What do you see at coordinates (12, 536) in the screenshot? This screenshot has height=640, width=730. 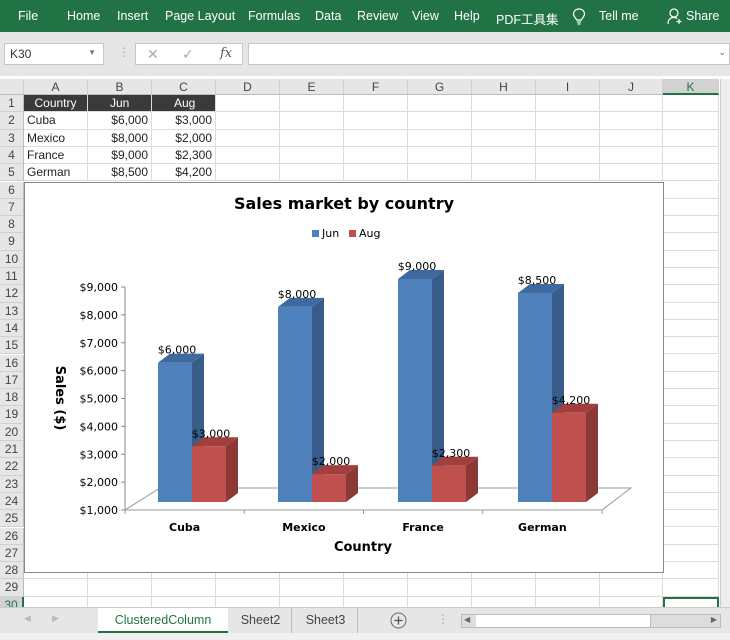 I see `row-header-26: 26` at bounding box center [12, 536].